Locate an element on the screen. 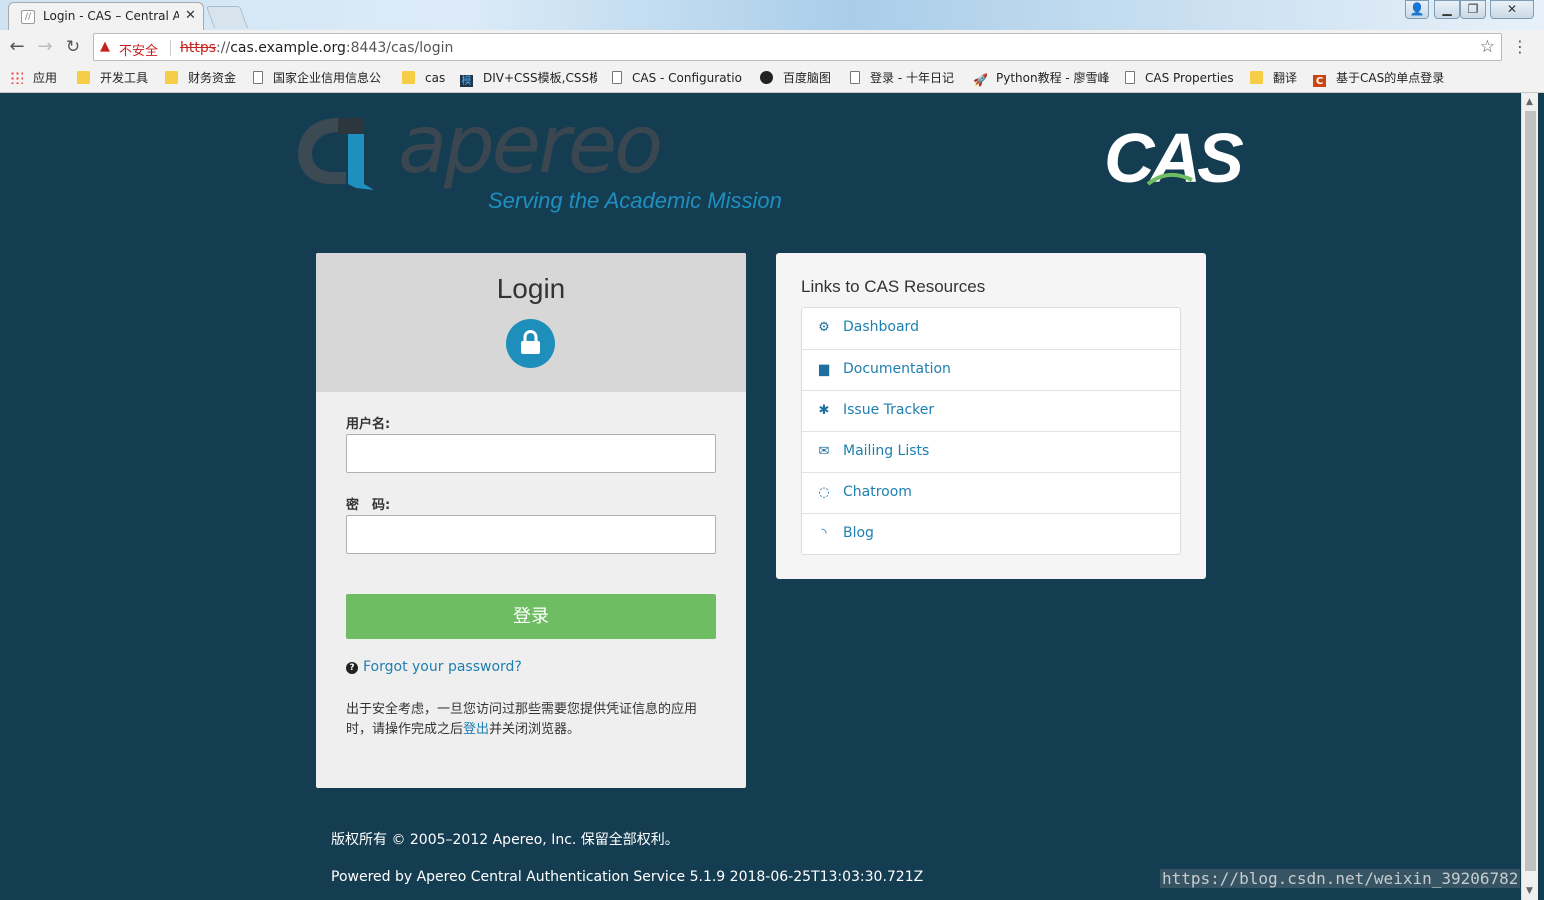  url-scheme: https is located at coordinates (198, 48).